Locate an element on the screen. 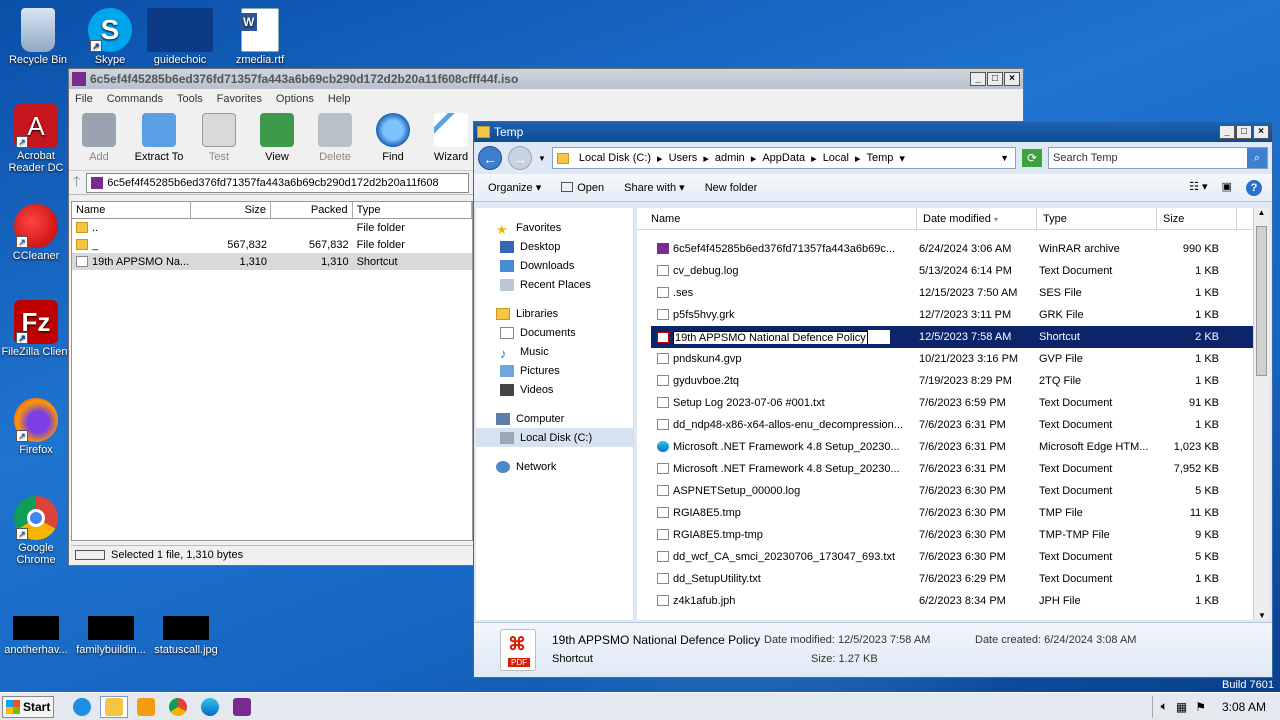 The height and width of the screenshot is (720, 1280). list-item: z4k1afub.jph 6/2/2023 8:34 PM JPH File 1 KB is located at coordinates (960, 601).